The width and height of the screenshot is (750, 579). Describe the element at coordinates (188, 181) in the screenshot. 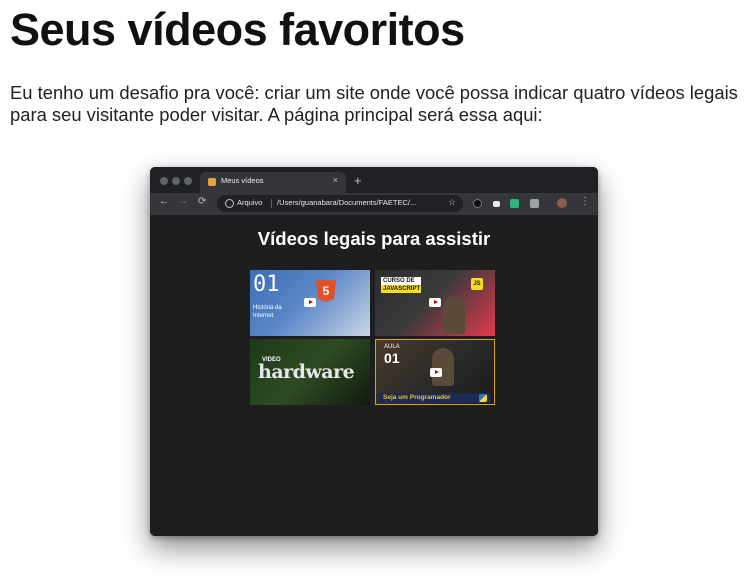

I see `window-maximize-dot` at that location.